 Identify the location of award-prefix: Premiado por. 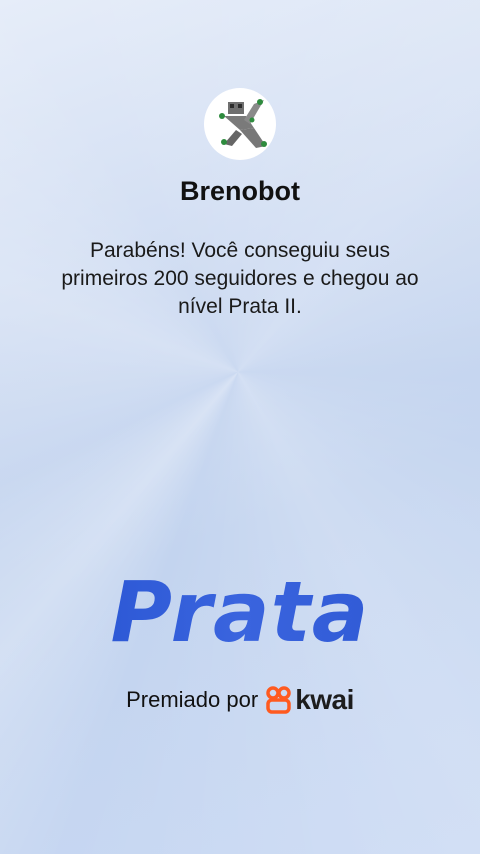
(192, 699).